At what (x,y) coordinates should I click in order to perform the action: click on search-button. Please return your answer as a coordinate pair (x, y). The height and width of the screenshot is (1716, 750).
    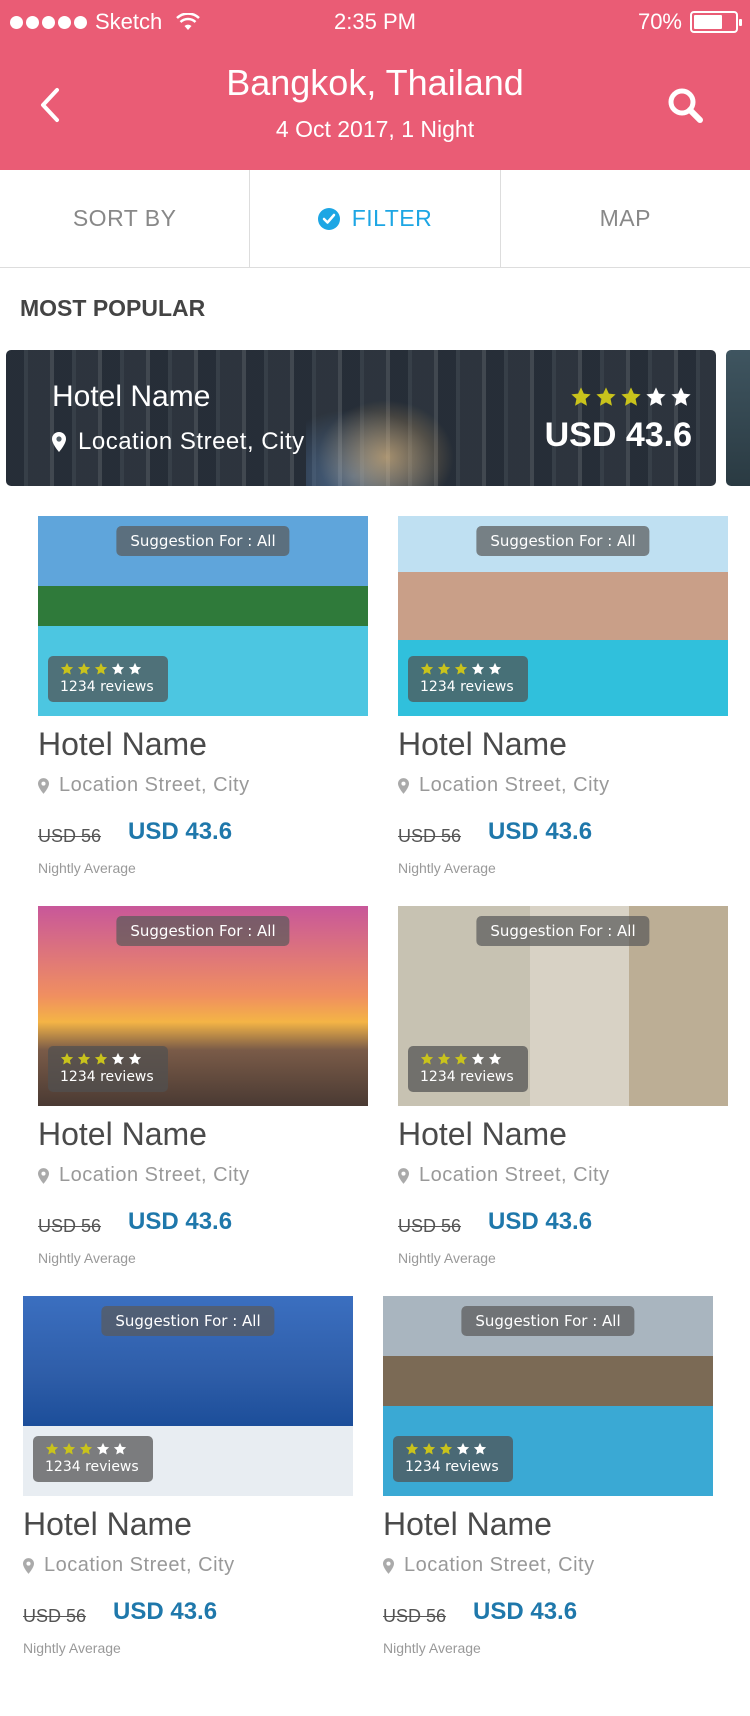
    Looking at the image, I should click on (685, 105).